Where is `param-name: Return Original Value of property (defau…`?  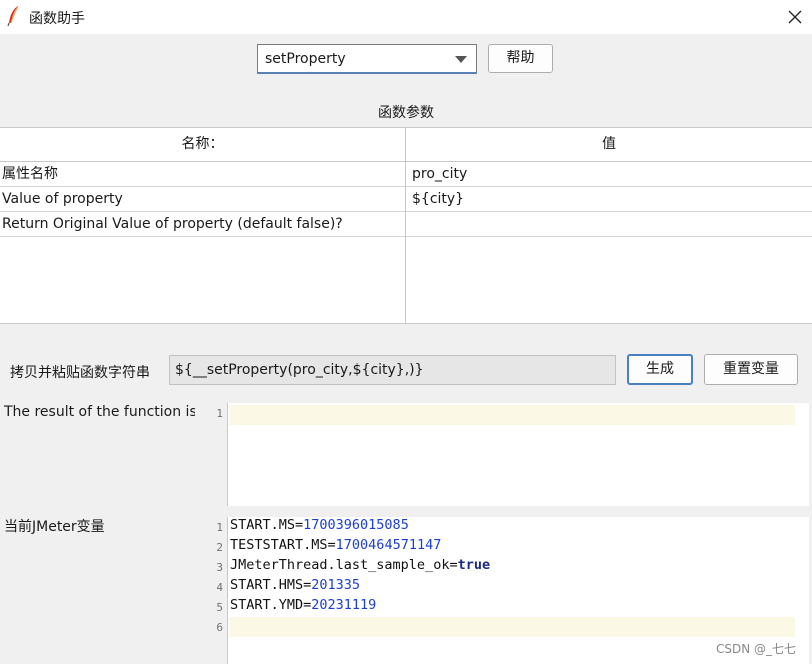 param-name: Return Original Value of property (defau… is located at coordinates (172, 224).